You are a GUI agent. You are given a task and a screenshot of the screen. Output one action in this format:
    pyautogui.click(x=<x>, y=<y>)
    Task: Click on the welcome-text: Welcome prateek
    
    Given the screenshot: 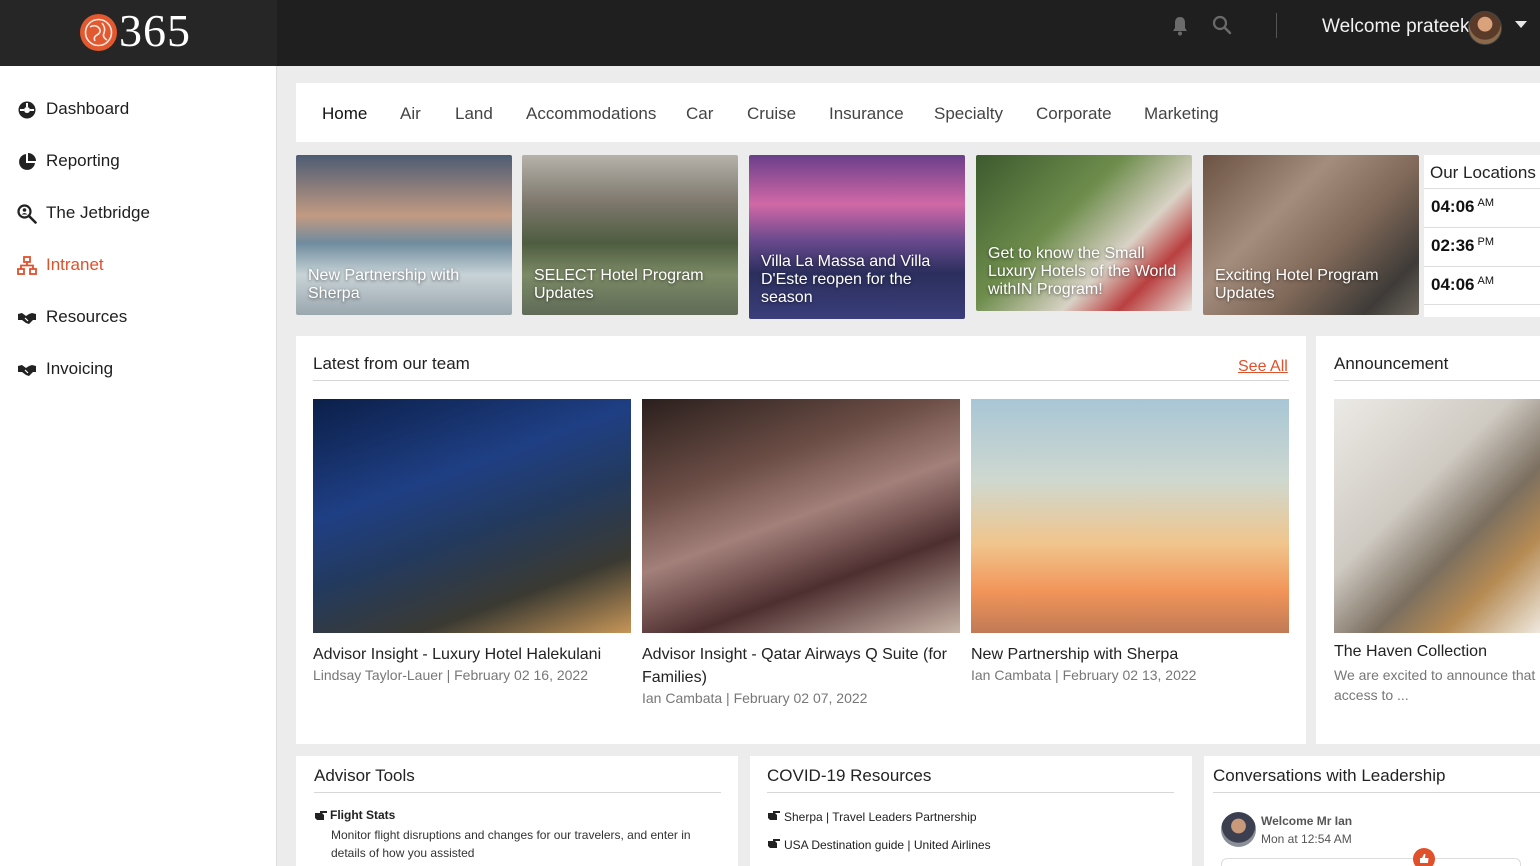 What is the action you would take?
    pyautogui.click(x=1396, y=27)
    